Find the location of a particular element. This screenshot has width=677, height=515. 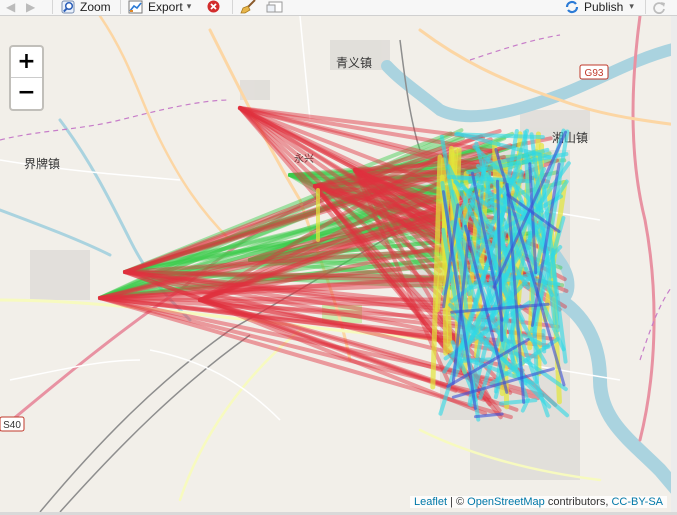

road-shield-s40: S40 is located at coordinates (12, 424).